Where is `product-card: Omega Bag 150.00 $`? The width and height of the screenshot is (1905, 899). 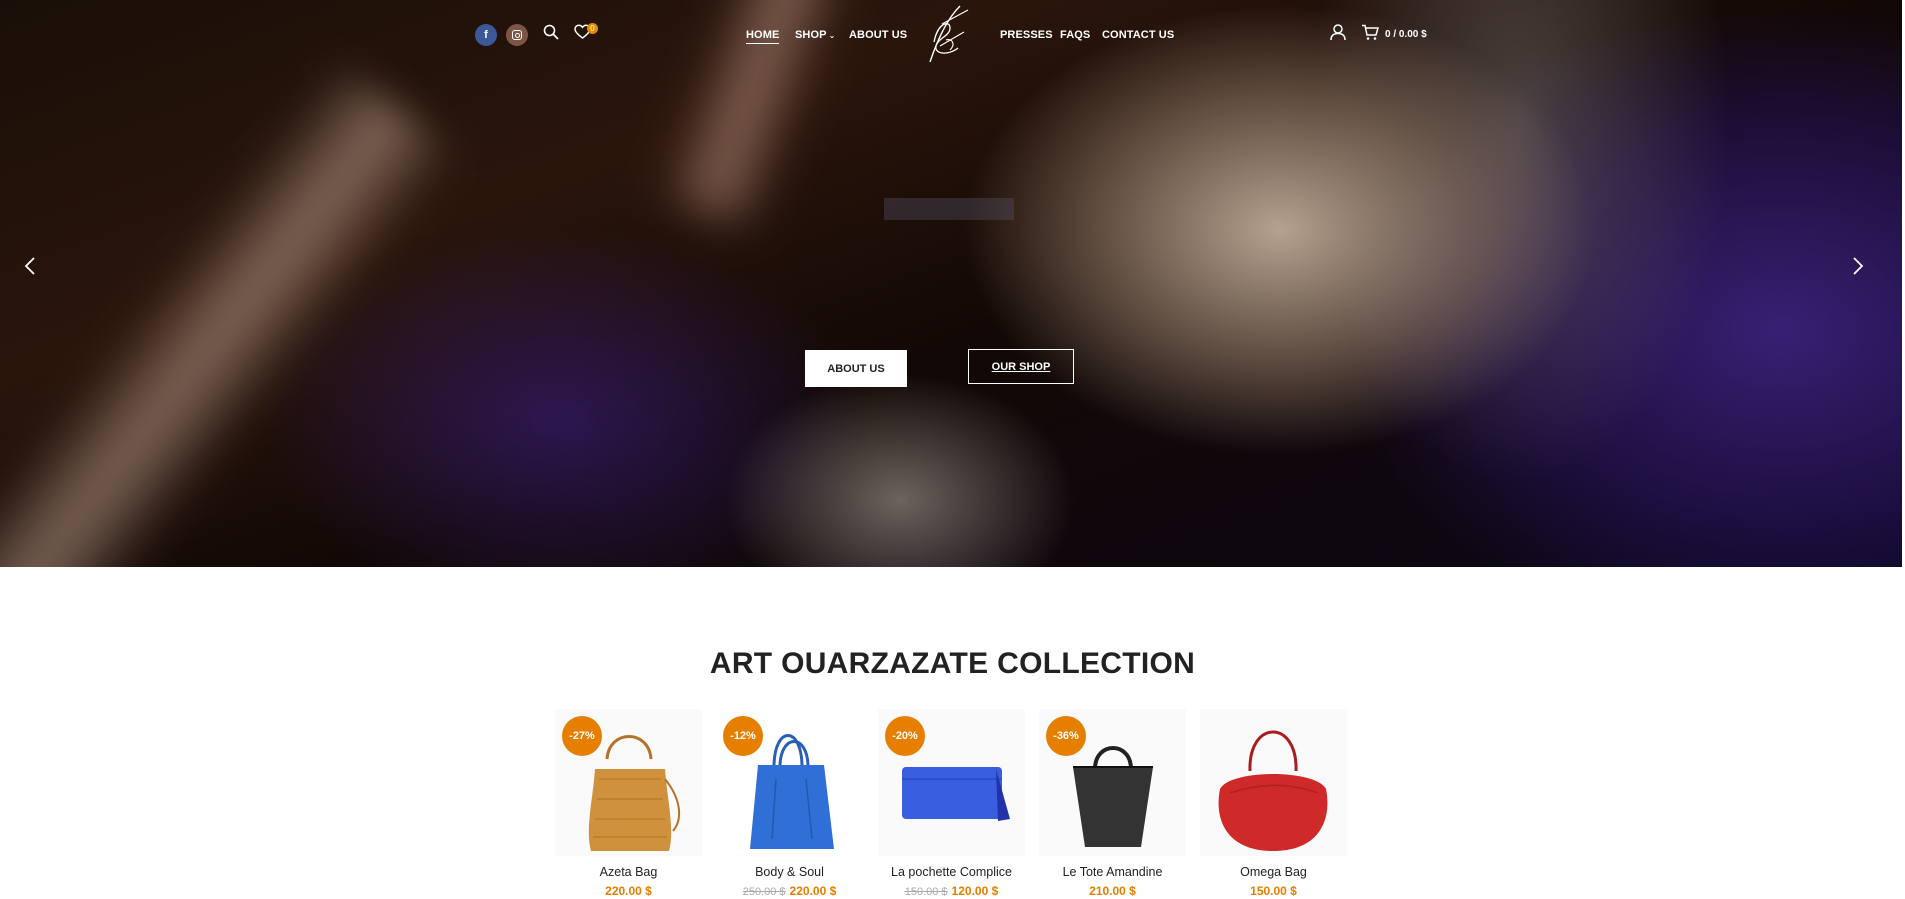 product-card: Omega Bag 150.00 $ is located at coordinates (1273, 803).